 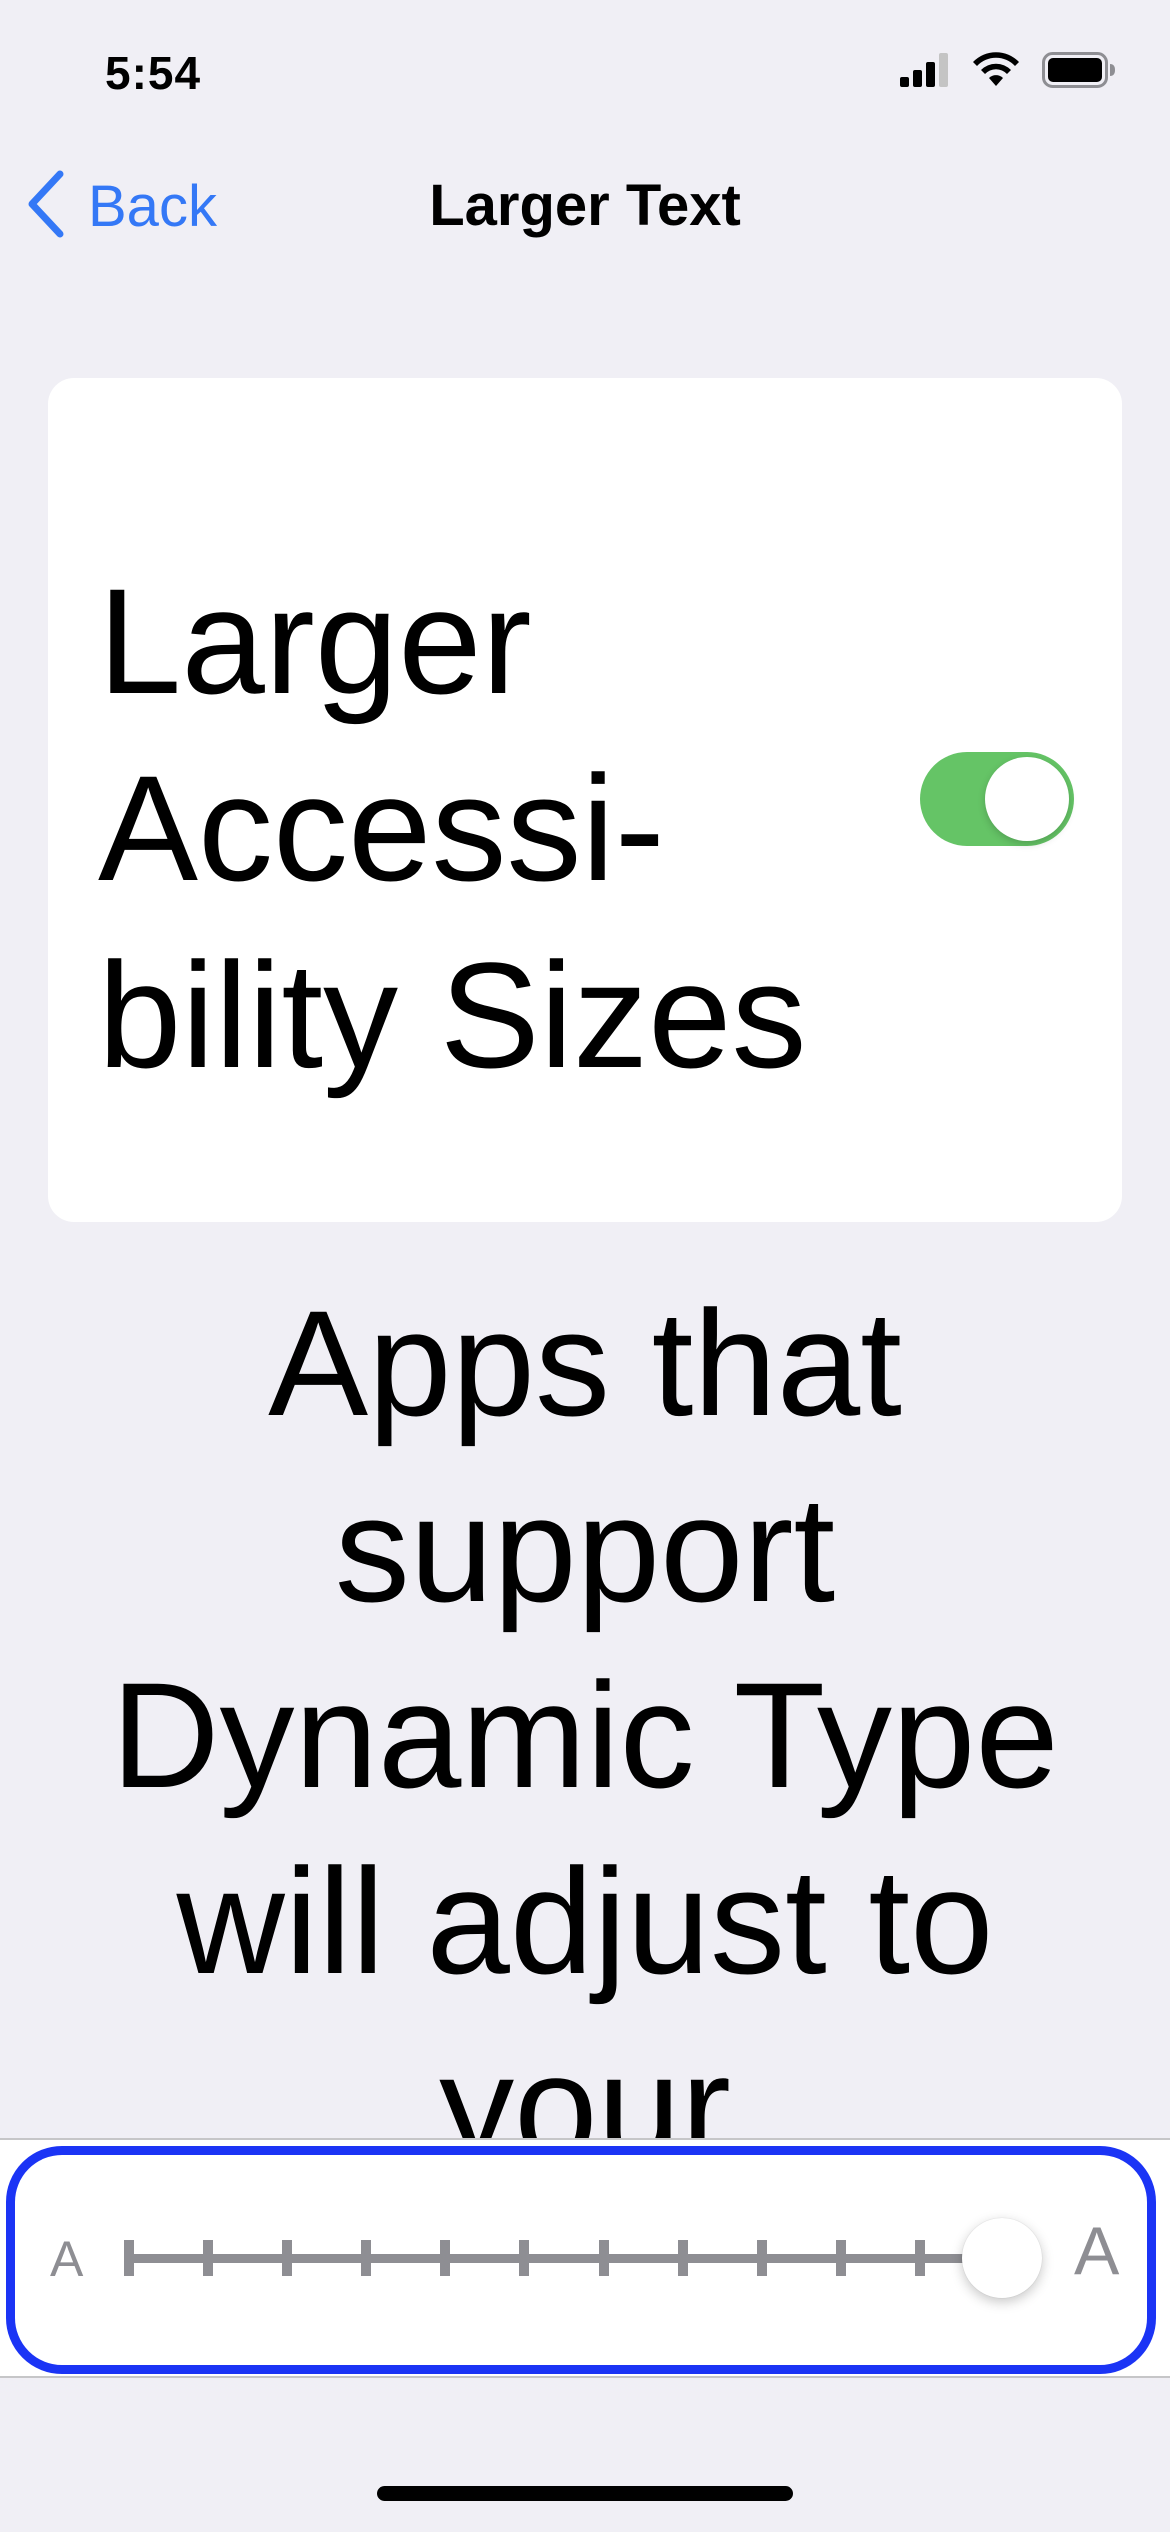 I want to click on toggle-knob, so click(x=1027, y=799).